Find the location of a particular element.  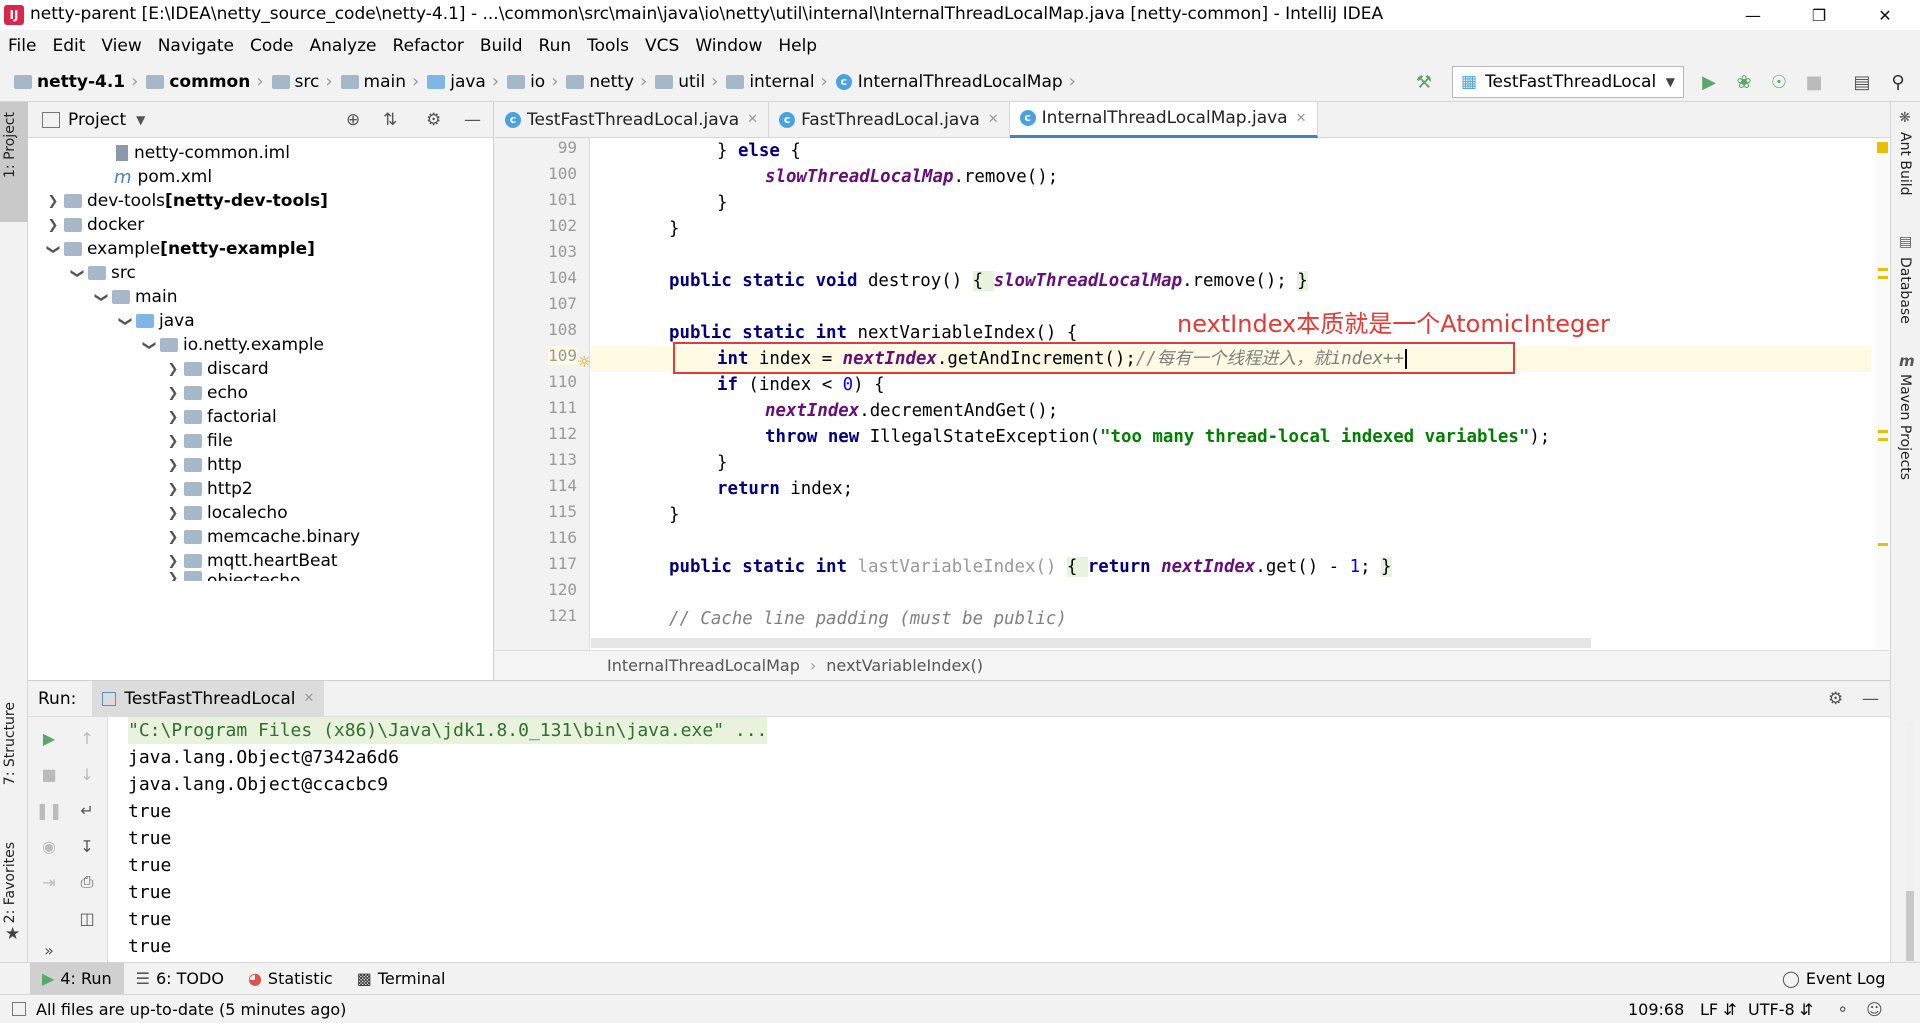

tool-tab-run: ▶ 4: Run is located at coordinates (77, 978).